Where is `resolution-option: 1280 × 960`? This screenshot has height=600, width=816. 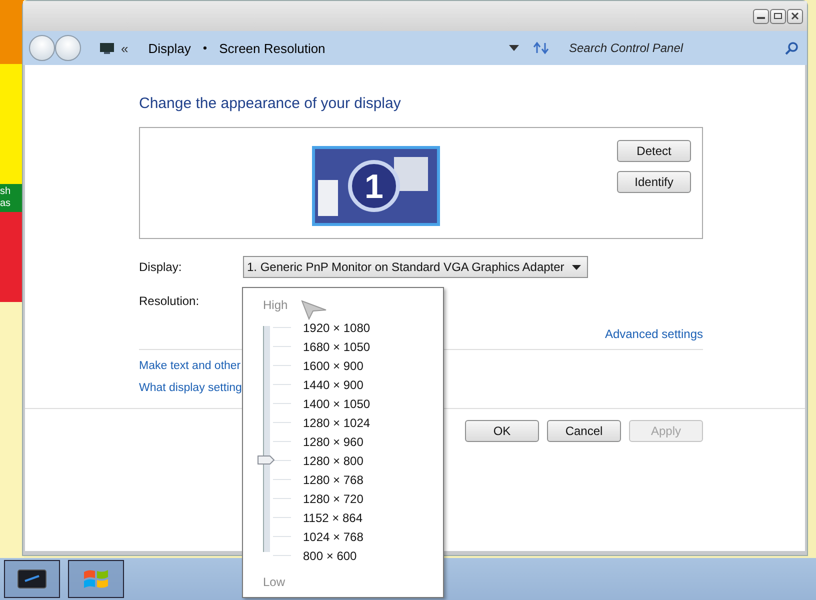 resolution-option: 1280 × 960 is located at coordinates (333, 441).